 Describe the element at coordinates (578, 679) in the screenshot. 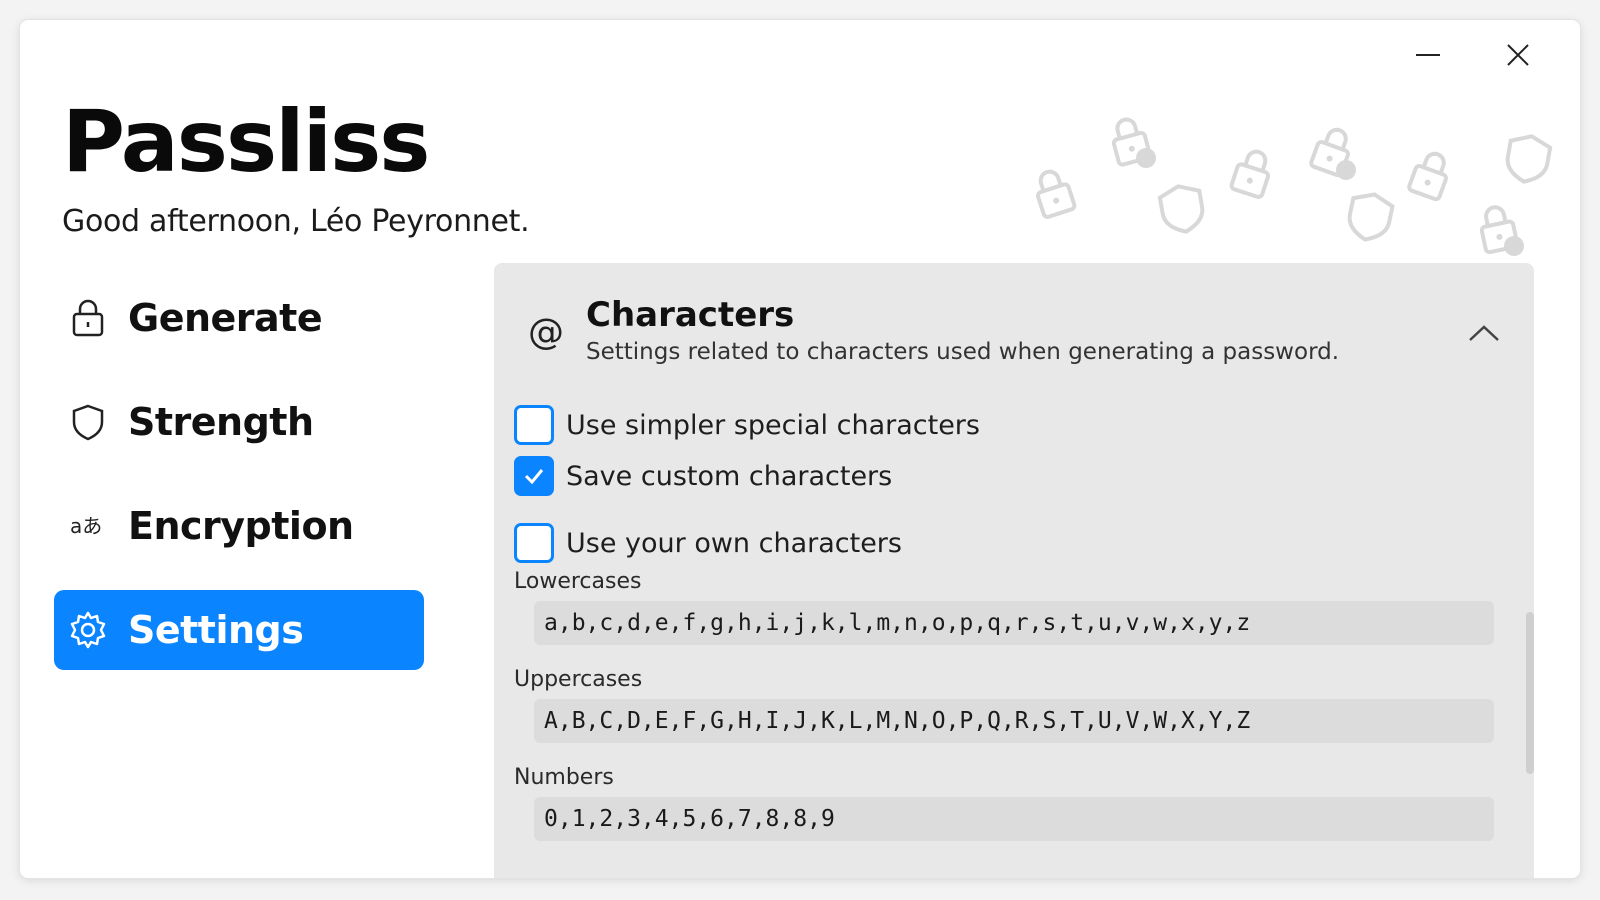

I see `uppercases-label: Uppercases` at that location.